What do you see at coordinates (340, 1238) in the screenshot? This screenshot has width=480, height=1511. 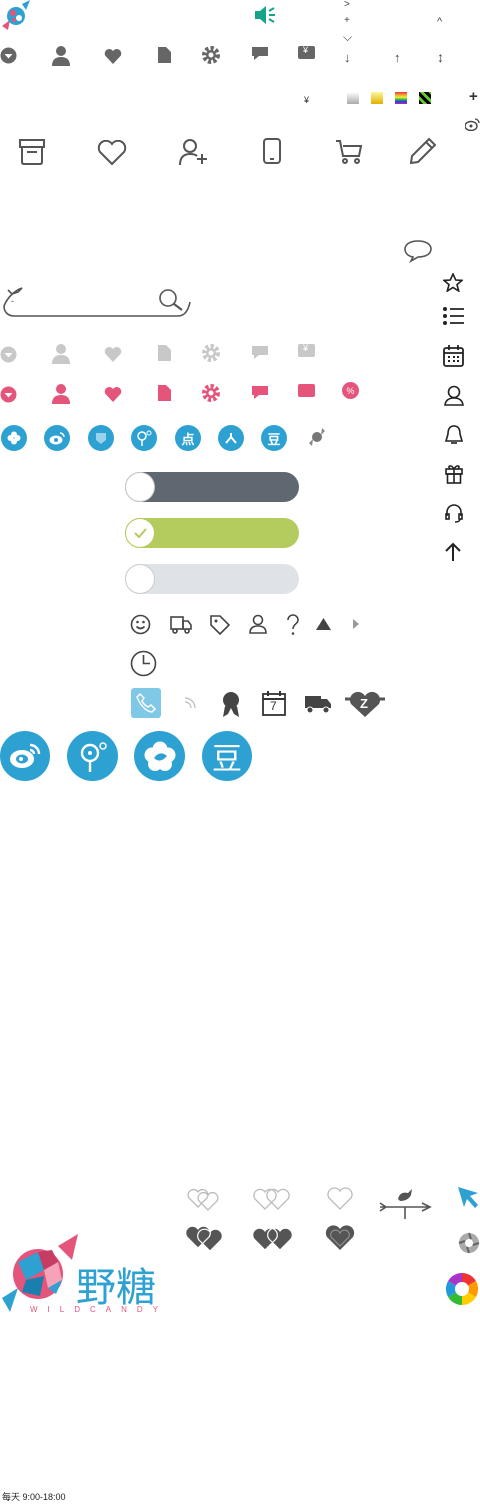 I see `heart-filled-gray-icon` at bounding box center [340, 1238].